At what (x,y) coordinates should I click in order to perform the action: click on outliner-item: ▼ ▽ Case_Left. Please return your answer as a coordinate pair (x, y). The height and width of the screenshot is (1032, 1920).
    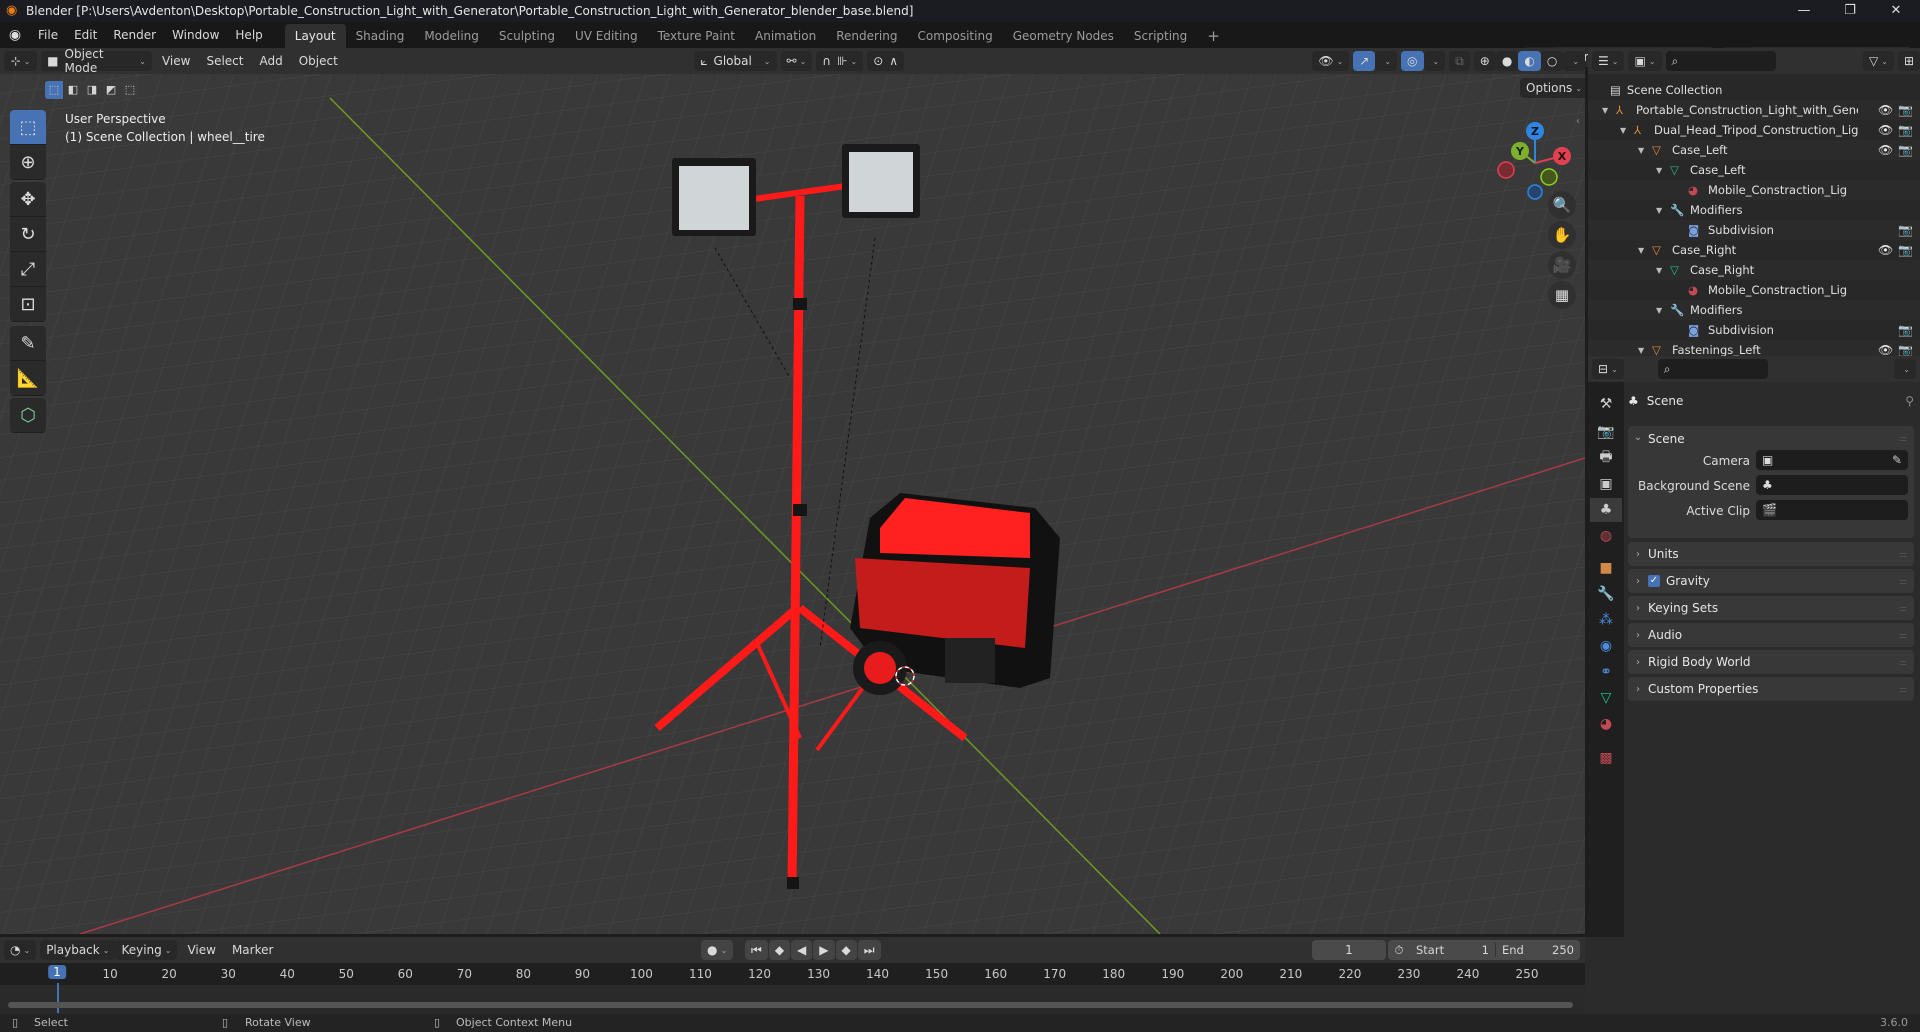
    Looking at the image, I should click on (1754, 170).